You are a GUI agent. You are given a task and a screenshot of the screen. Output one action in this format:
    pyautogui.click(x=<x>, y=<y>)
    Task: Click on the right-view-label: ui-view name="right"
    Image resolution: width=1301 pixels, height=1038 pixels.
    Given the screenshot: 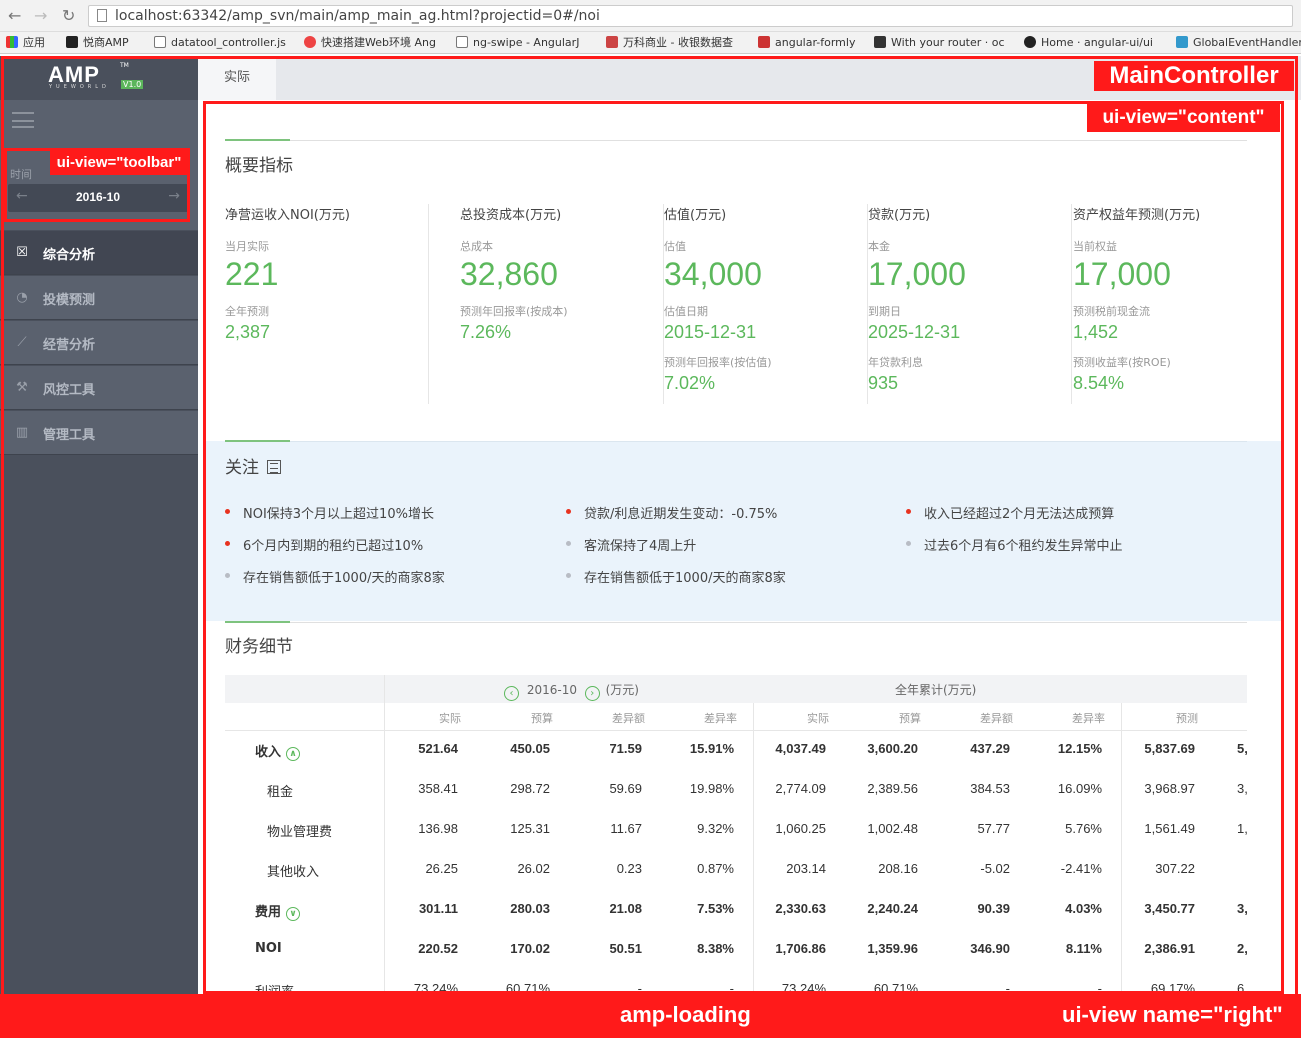 What is the action you would take?
    pyautogui.click(x=1172, y=1015)
    